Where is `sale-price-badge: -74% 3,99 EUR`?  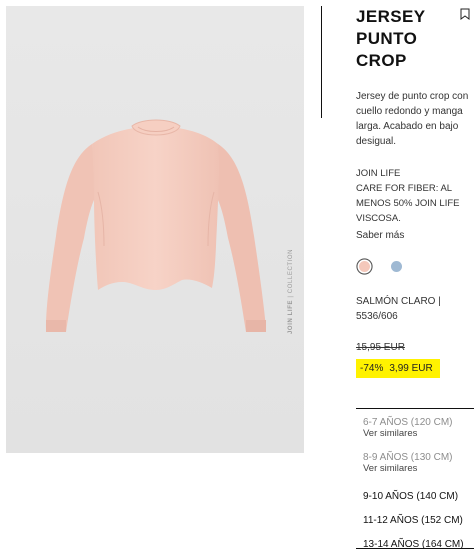
sale-price-badge: -74% 3,99 EUR is located at coordinates (398, 368).